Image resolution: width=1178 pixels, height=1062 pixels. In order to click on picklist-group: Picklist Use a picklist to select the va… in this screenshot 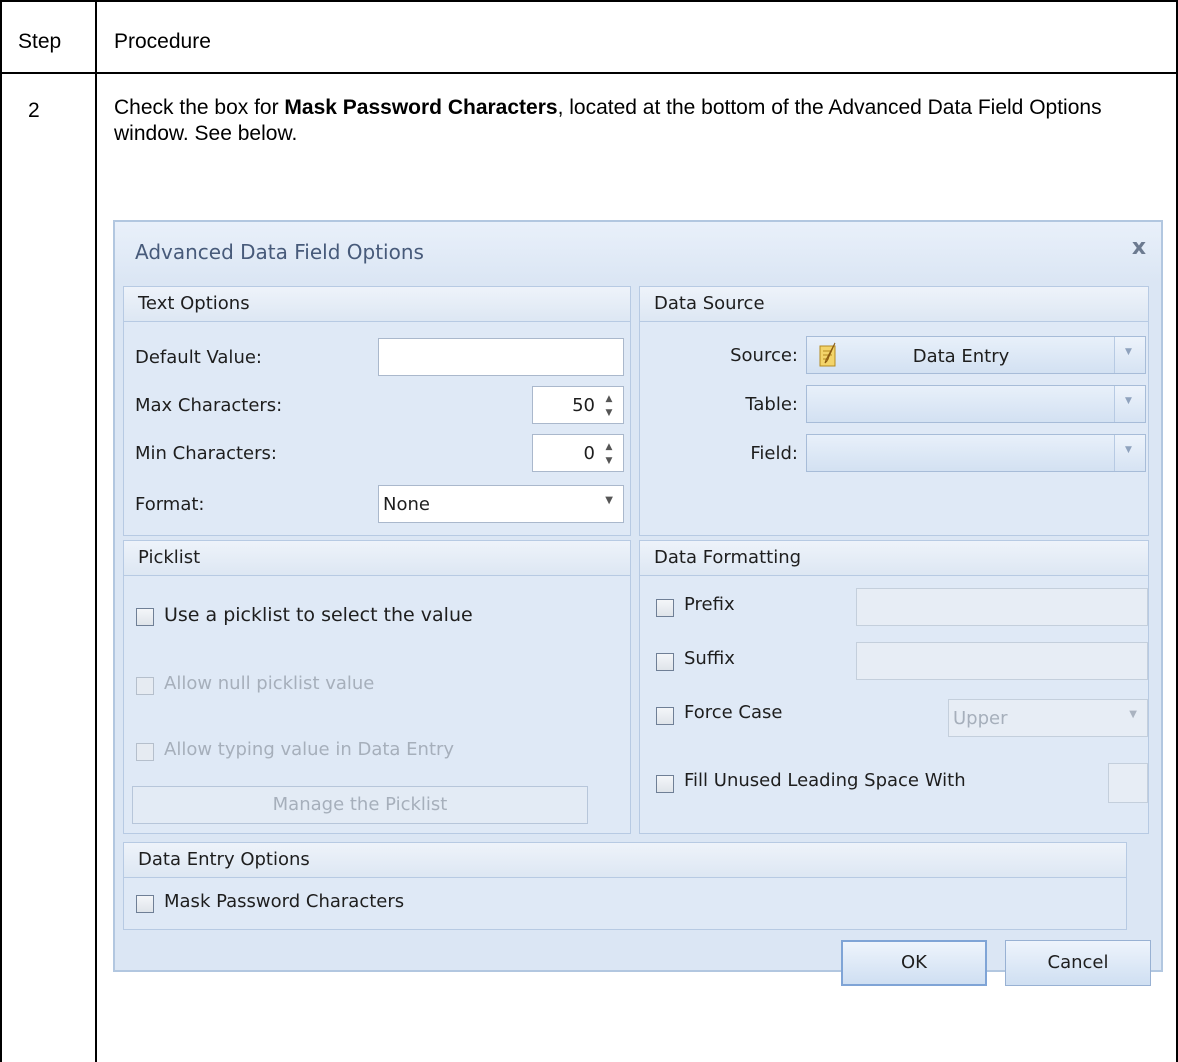, I will do `click(377, 687)`.